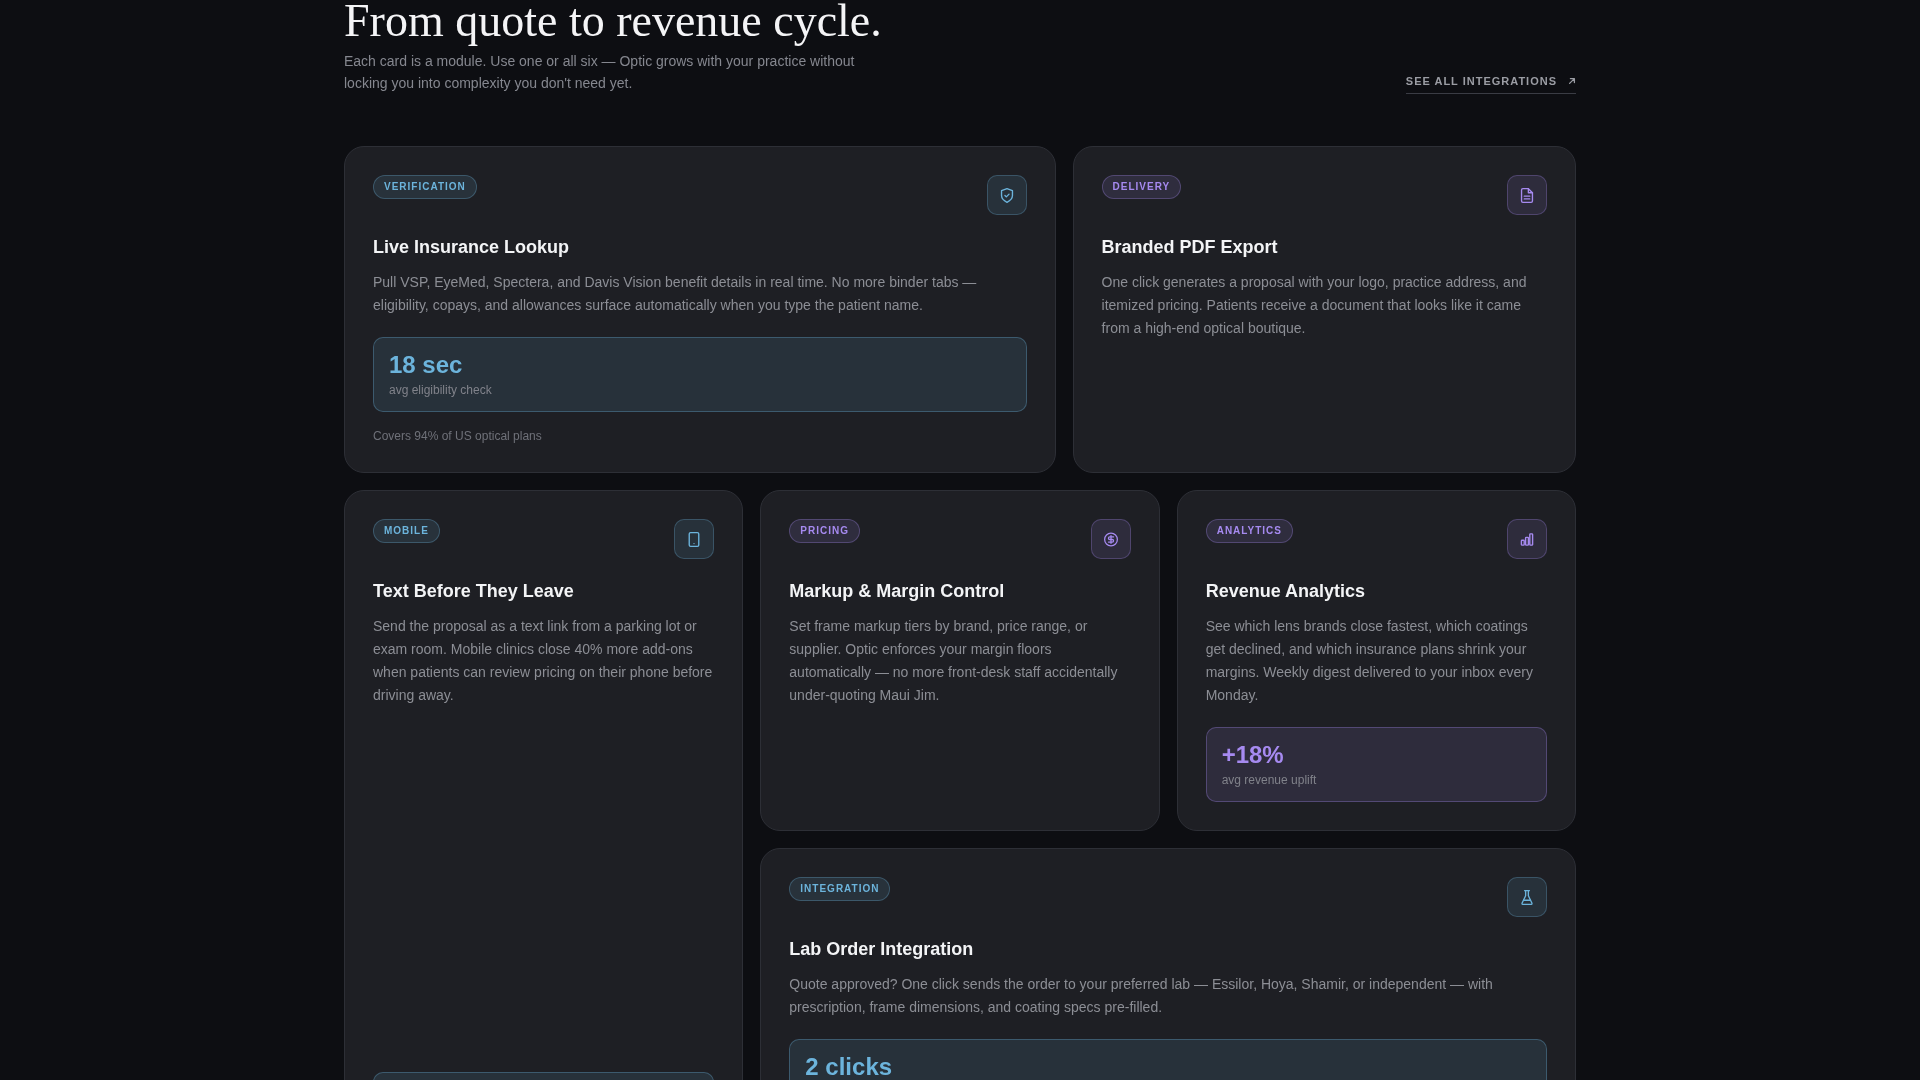  I want to click on dollar-coin-icon, so click(1110, 539).